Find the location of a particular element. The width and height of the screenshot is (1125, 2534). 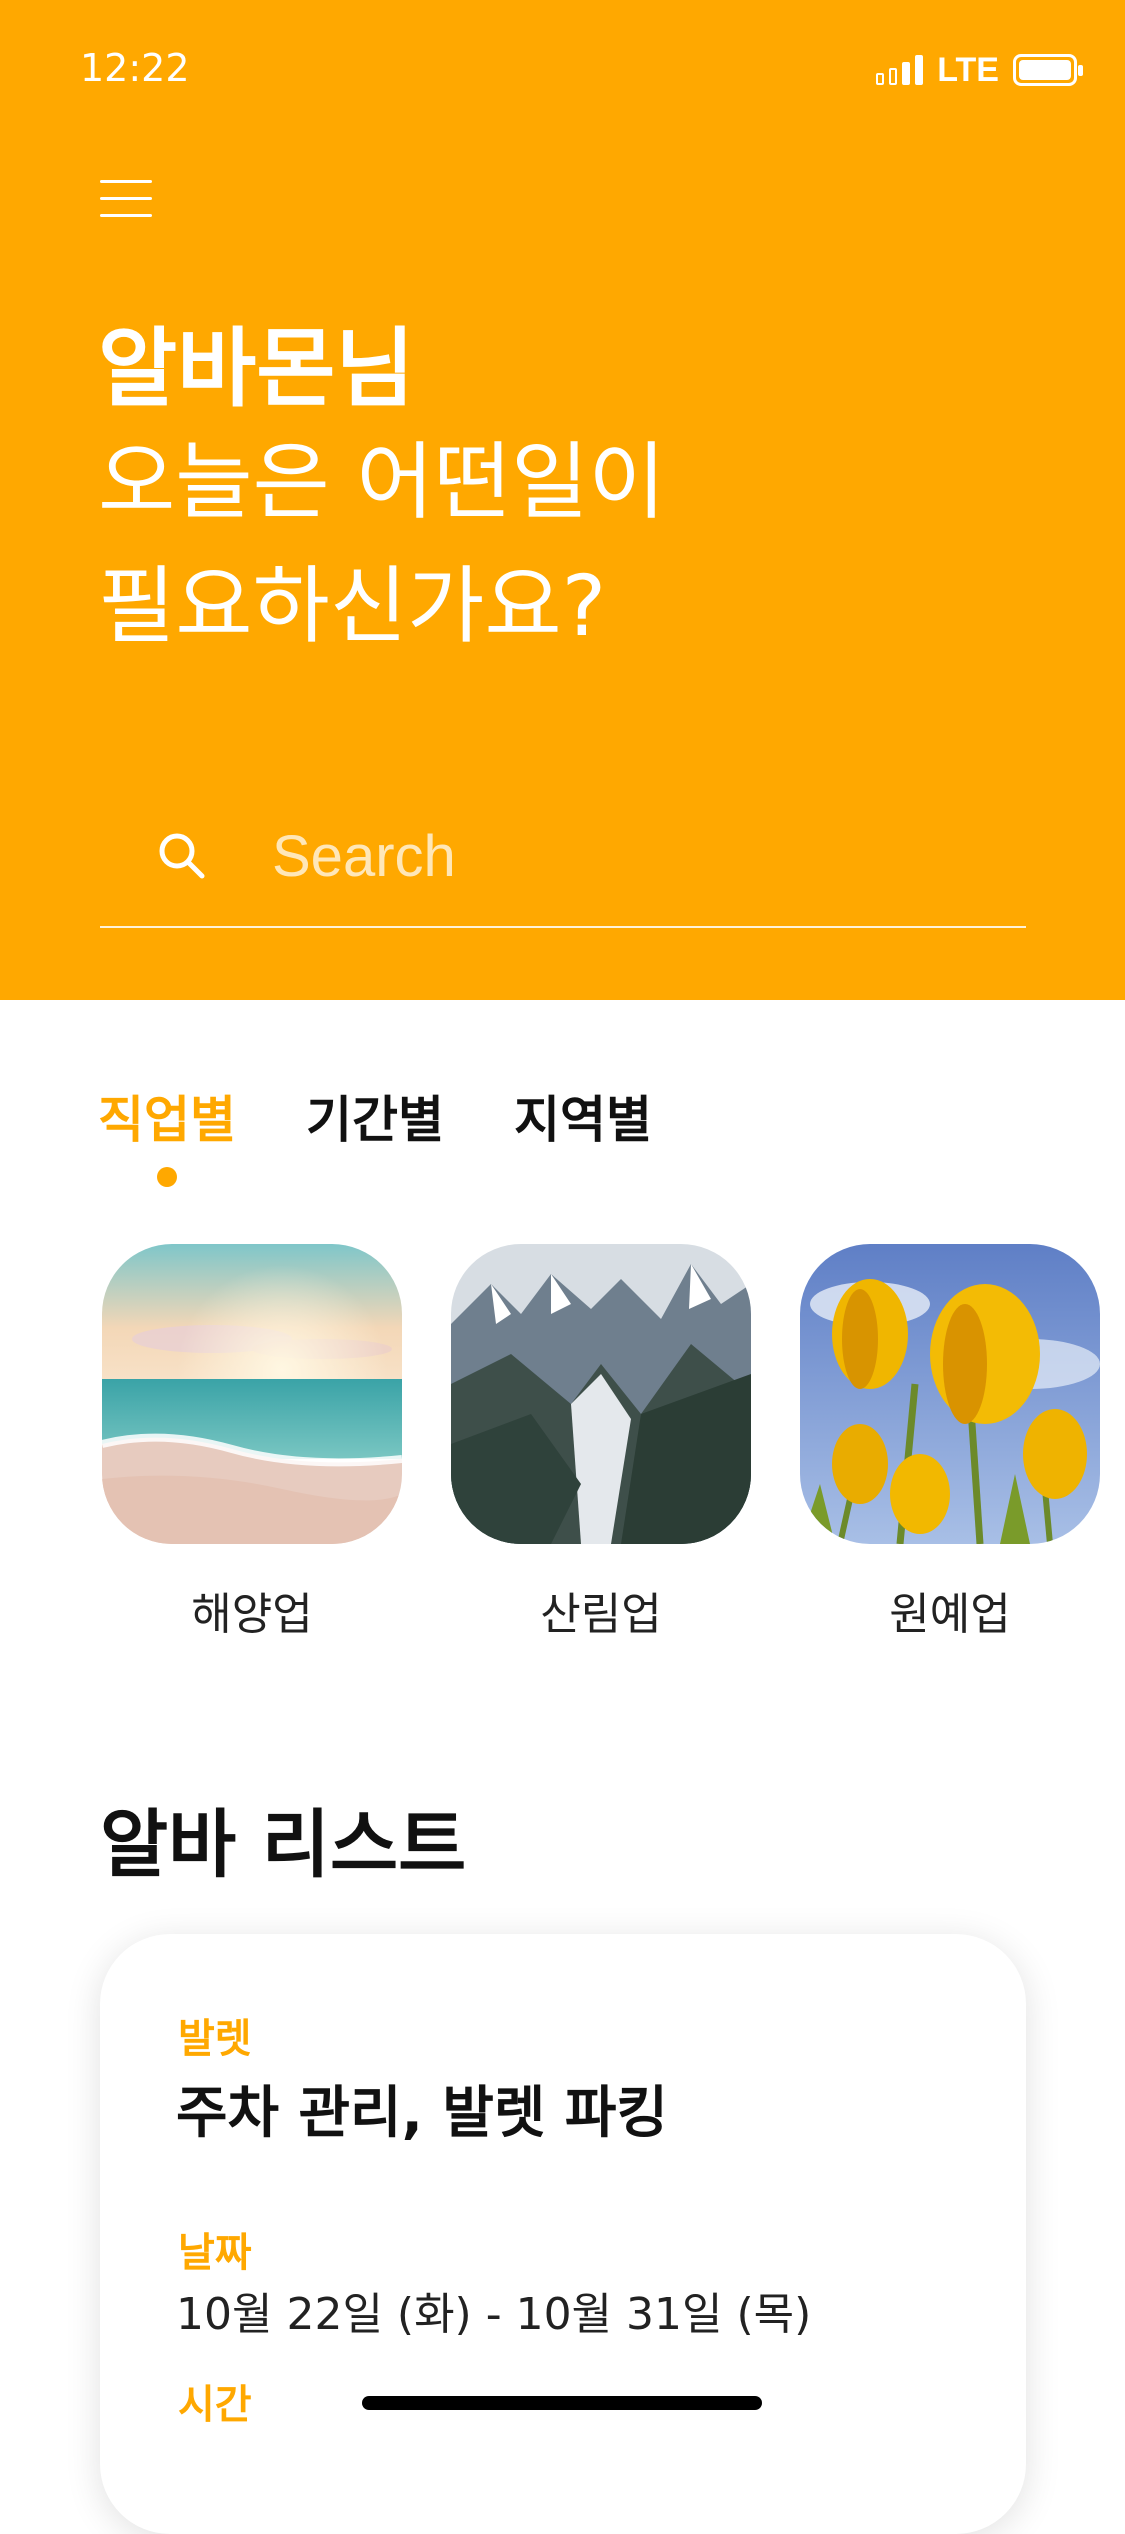

greeting-line-2: 필요하신가요? is located at coordinates (352, 606).